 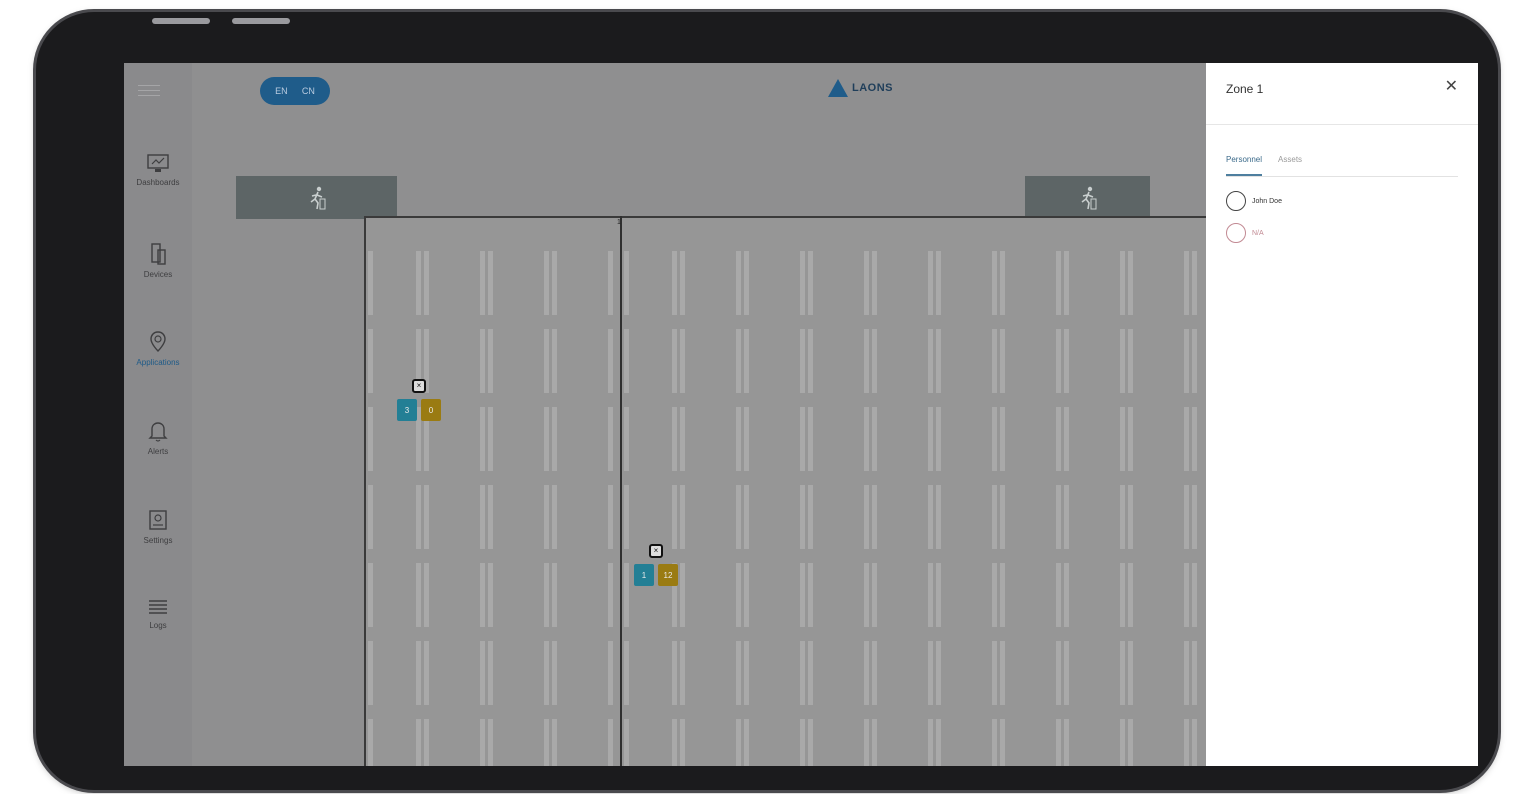 I want to click on sidebar-item-devices: Devices, so click(x=158, y=260).